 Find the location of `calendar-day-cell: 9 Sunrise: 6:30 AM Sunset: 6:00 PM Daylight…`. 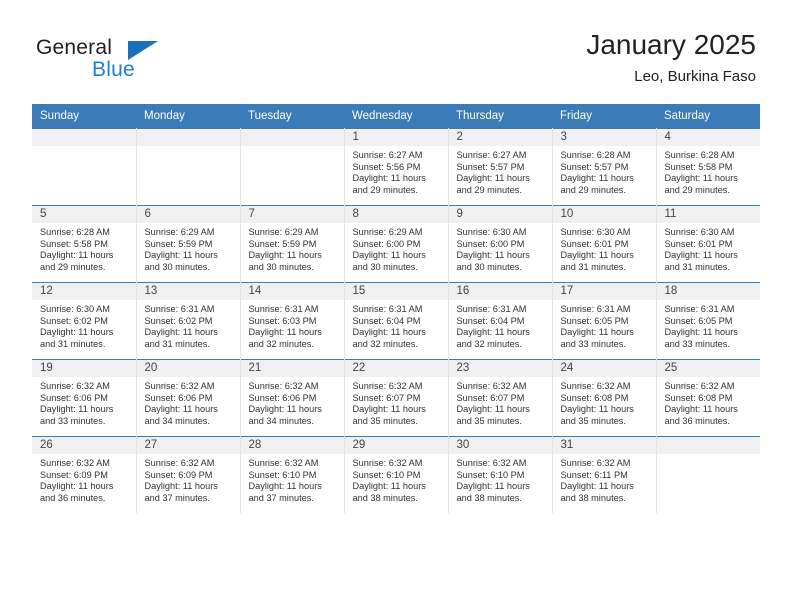

calendar-day-cell: 9 Sunrise: 6:30 AM Sunset: 6:00 PM Daylight… is located at coordinates (500, 244).